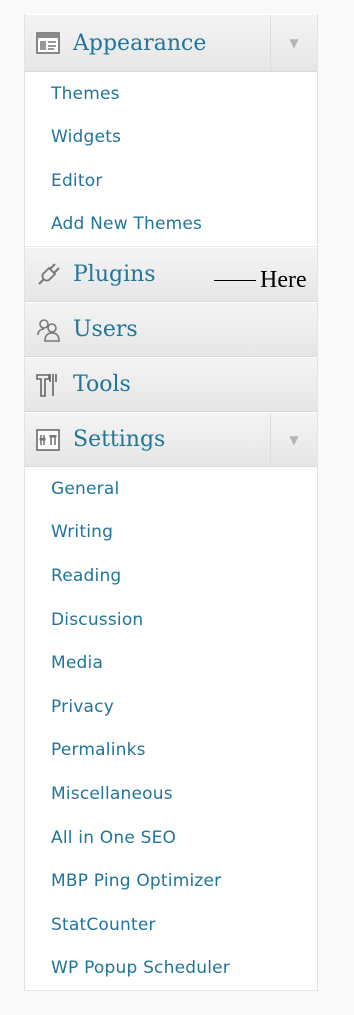 The height and width of the screenshot is (1015, 354). I want to click on submenu-item-privacy: Privacy, so click(171, 707).